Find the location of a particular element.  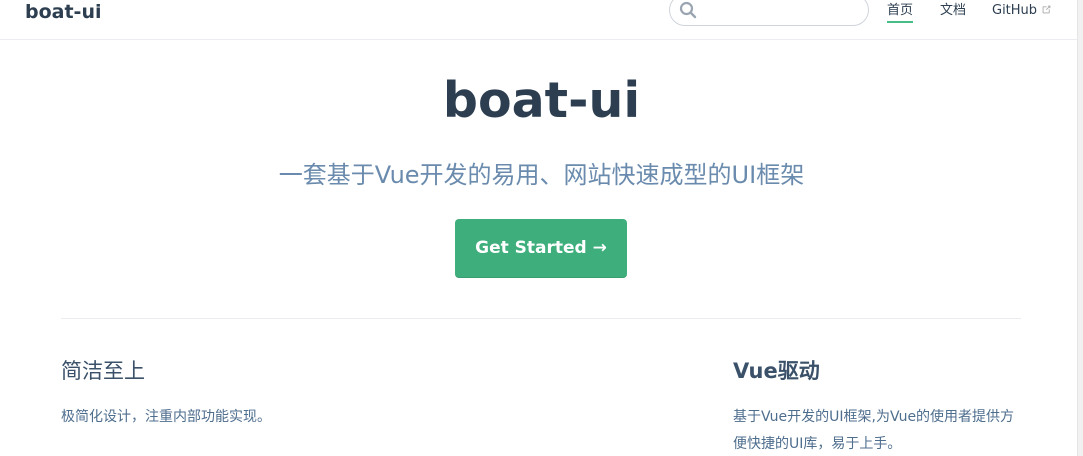

feature-details: 极简化设计，注重内部功能实现。 is located at coordinates (166, 417).